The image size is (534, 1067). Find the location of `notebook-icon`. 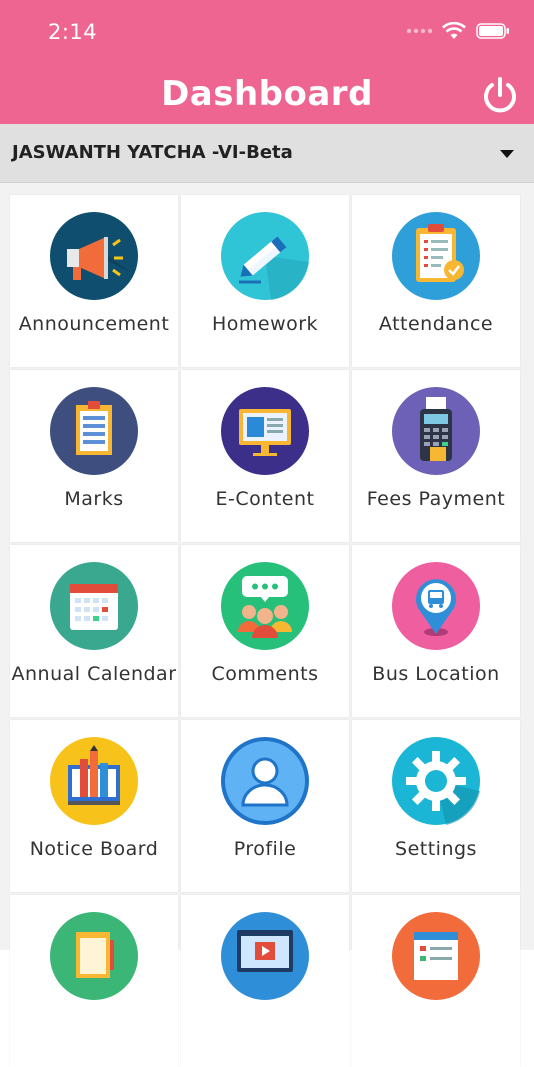

notebook-icon is located at coordinates (94, 956).